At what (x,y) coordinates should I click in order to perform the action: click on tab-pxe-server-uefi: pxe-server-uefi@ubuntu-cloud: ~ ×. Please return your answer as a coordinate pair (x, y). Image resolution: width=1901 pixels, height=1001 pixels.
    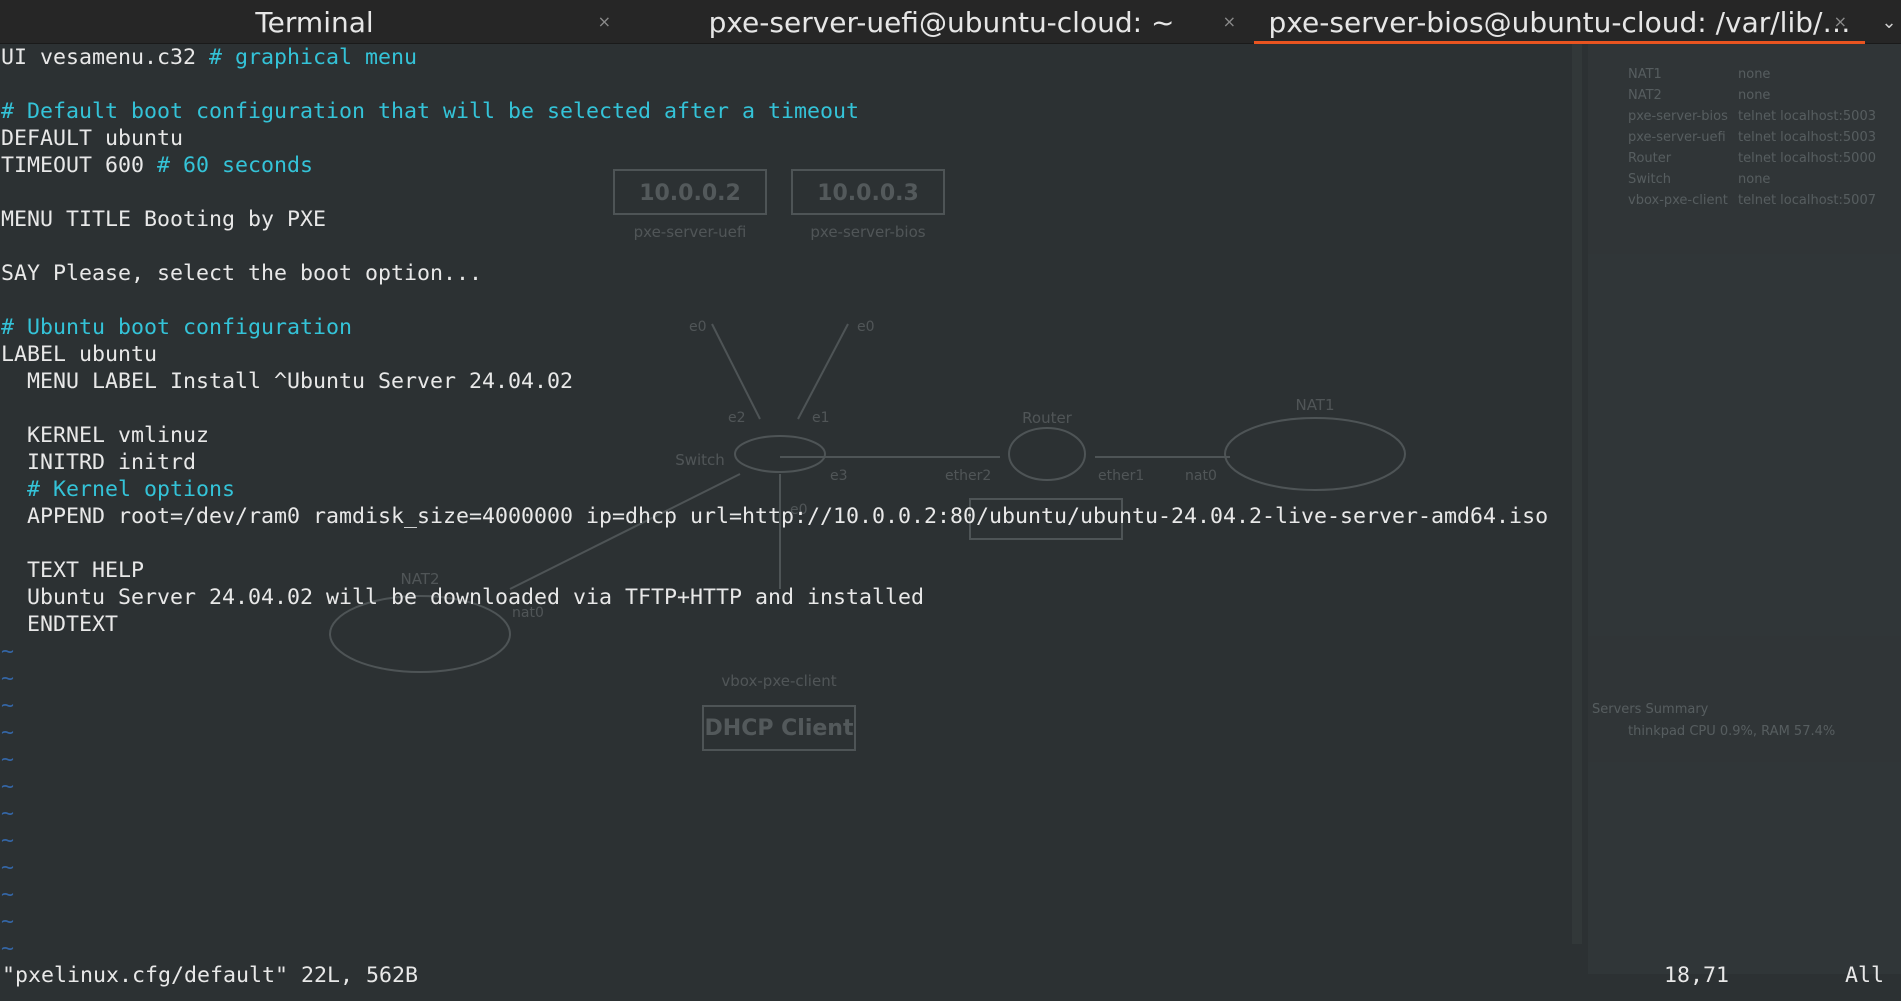
    Looking at the image, I should click on (941, 22).